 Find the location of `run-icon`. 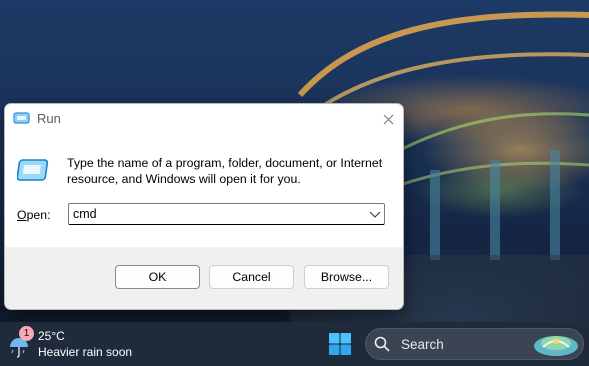

run-icon is located at coordinates (33, 170).